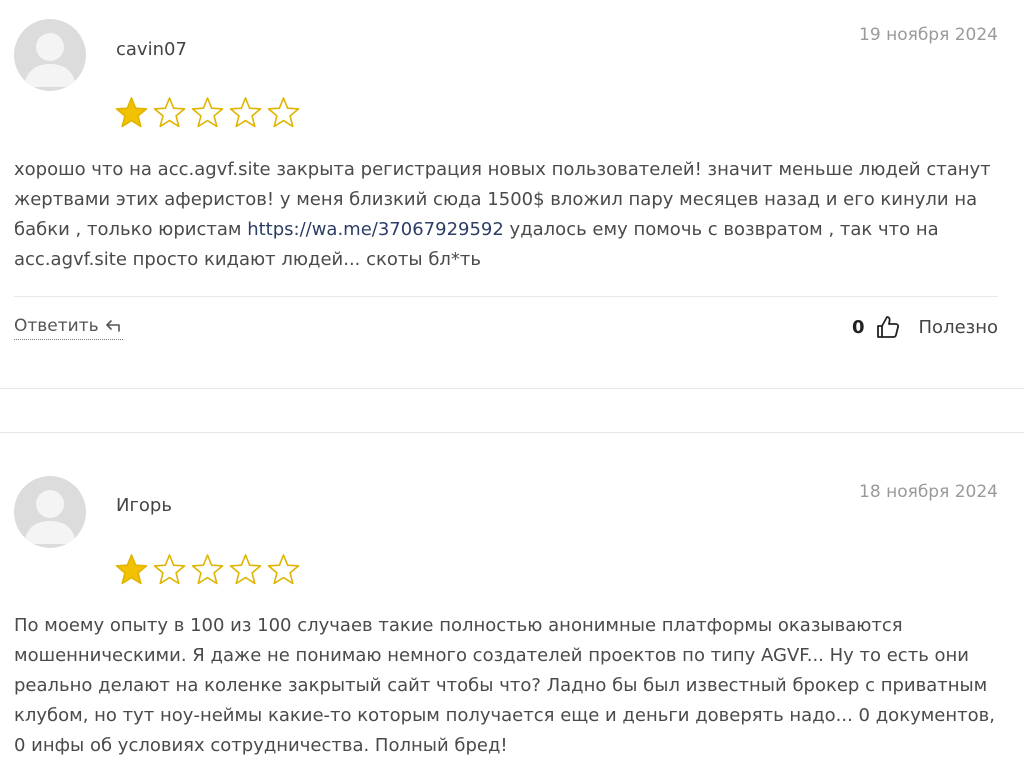 The width and height of the screenshot is (1024, 777). Describe the element at coordinates (144, 505) in the screenshot. I see `review-author: Игорь` at that location.